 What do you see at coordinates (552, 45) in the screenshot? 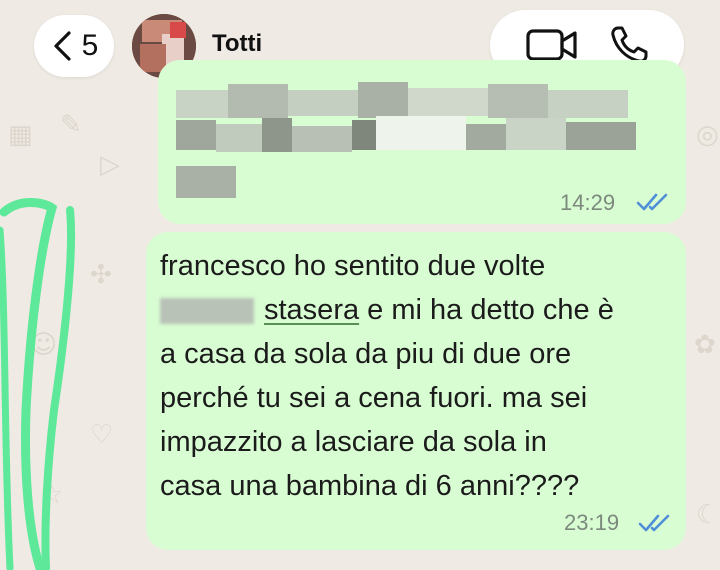
I see `video-call-icon` at bounding box center [552, 45].